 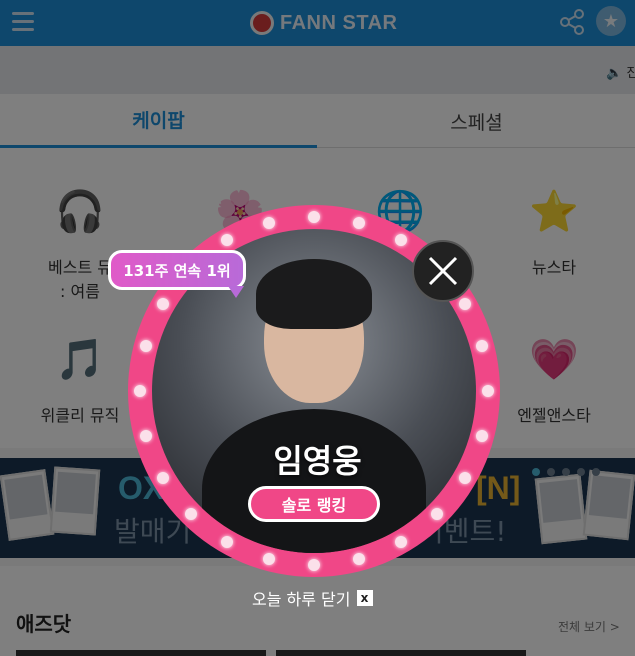 I want to click on close-for-today-label: 오늘 하루 닫기, so click(x=301, y=599).